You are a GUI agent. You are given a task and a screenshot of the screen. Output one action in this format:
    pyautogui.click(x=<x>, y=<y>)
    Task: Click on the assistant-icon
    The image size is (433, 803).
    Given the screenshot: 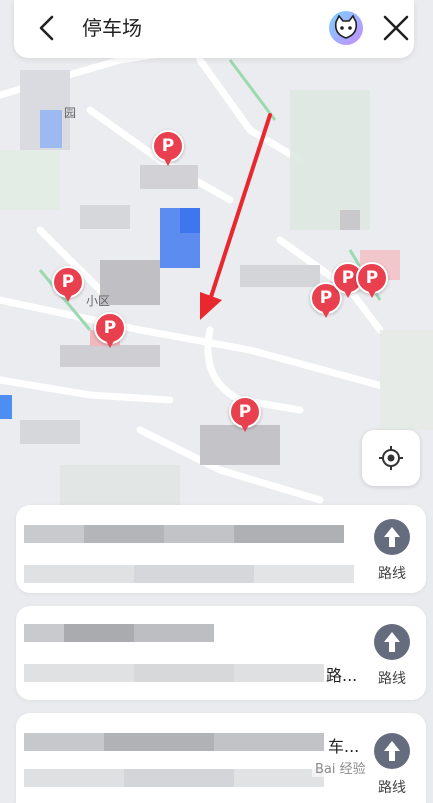 What is the action you would take?
    pyautogui.click(x=346, y=28)
    